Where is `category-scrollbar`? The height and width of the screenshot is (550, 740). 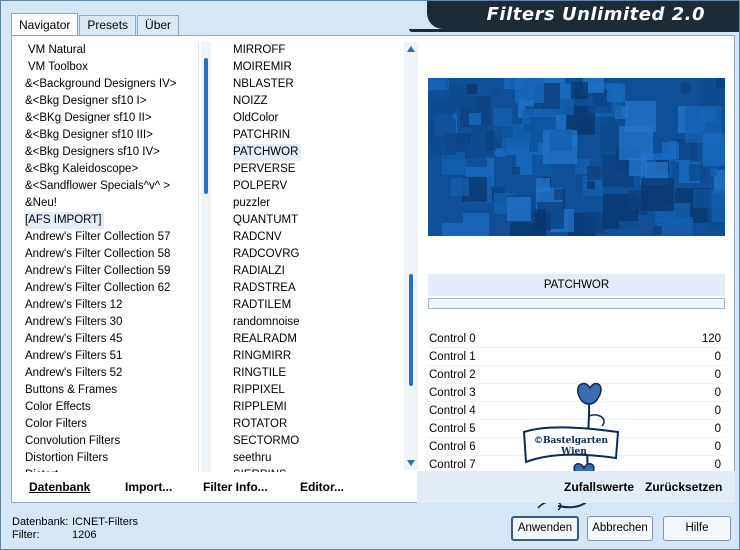 category-scrollbar is located at coordinates (206, 257).